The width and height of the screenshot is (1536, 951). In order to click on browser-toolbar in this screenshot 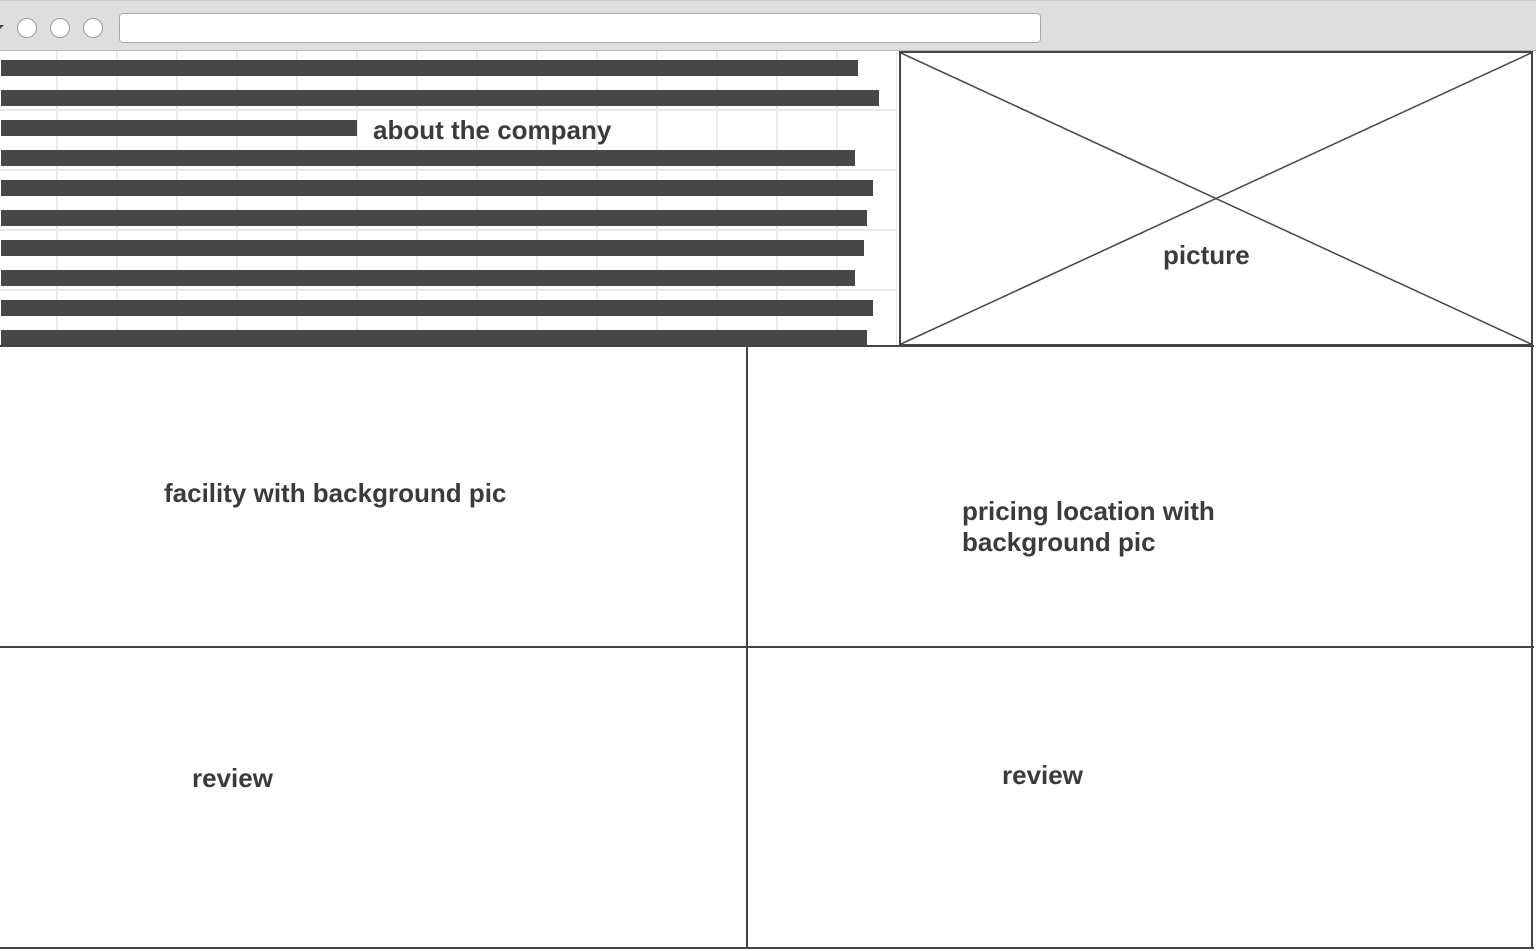, I will do `click(768, 25)`.